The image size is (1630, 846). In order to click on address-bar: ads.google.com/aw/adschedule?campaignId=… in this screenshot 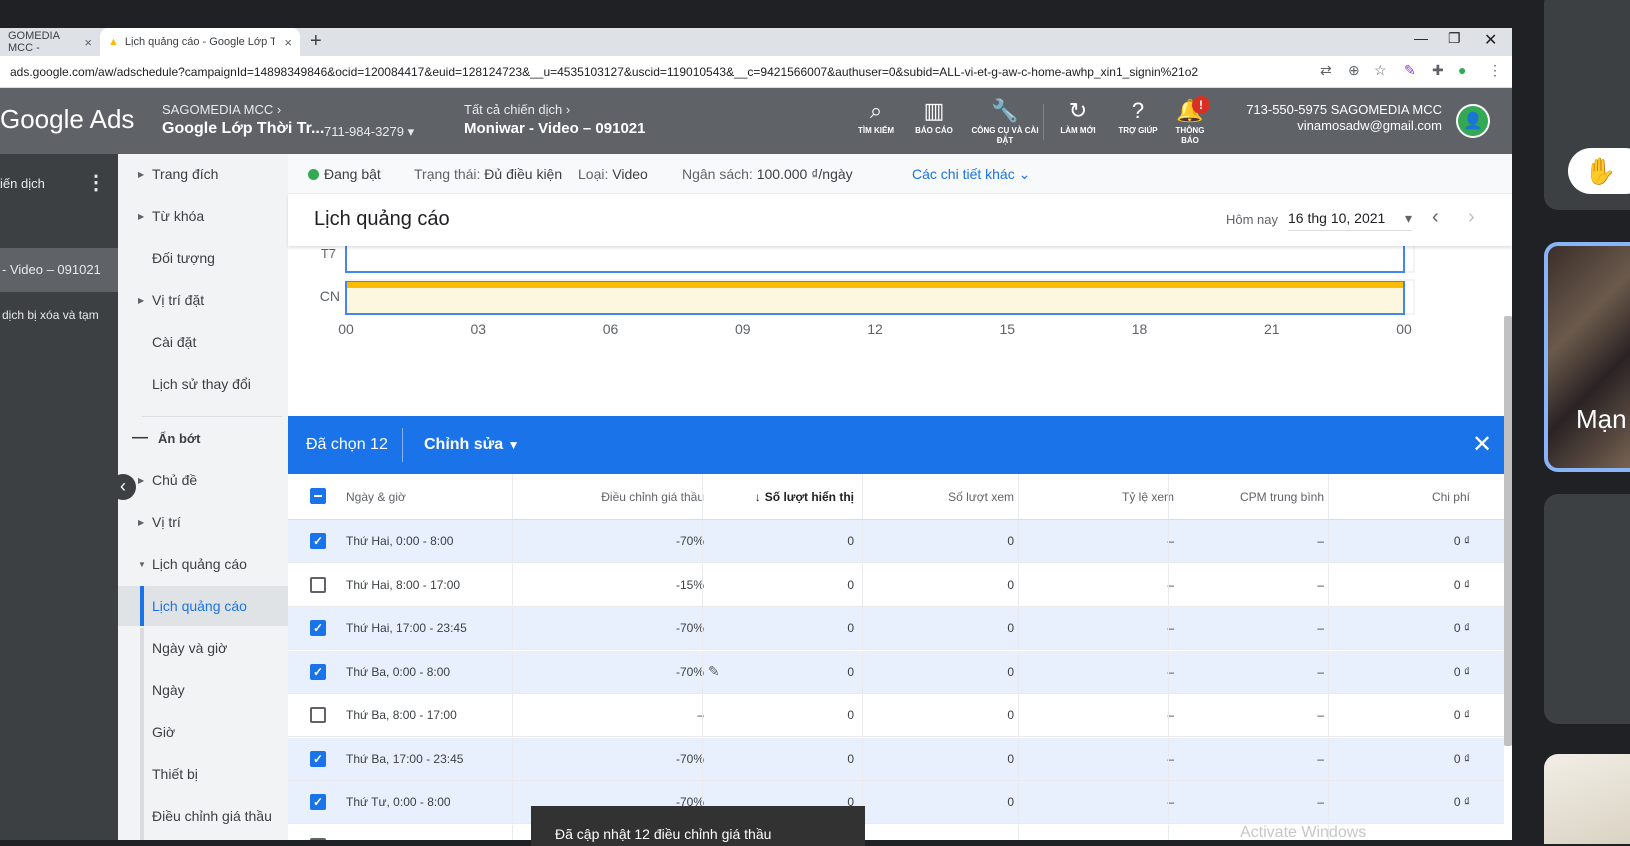, I will do `click(756, 72)`.